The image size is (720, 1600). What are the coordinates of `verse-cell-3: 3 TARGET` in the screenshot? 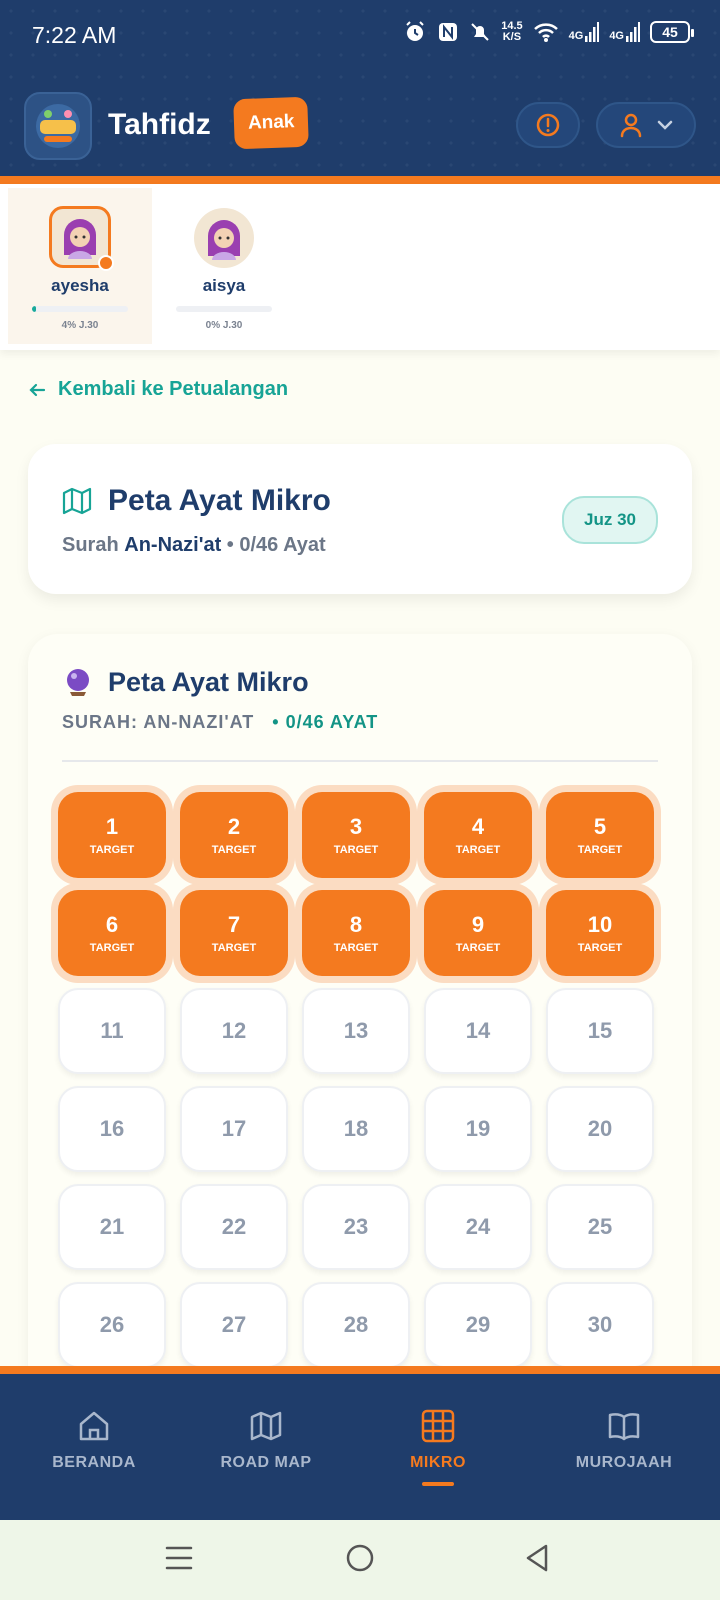 It's located at (356, 835).